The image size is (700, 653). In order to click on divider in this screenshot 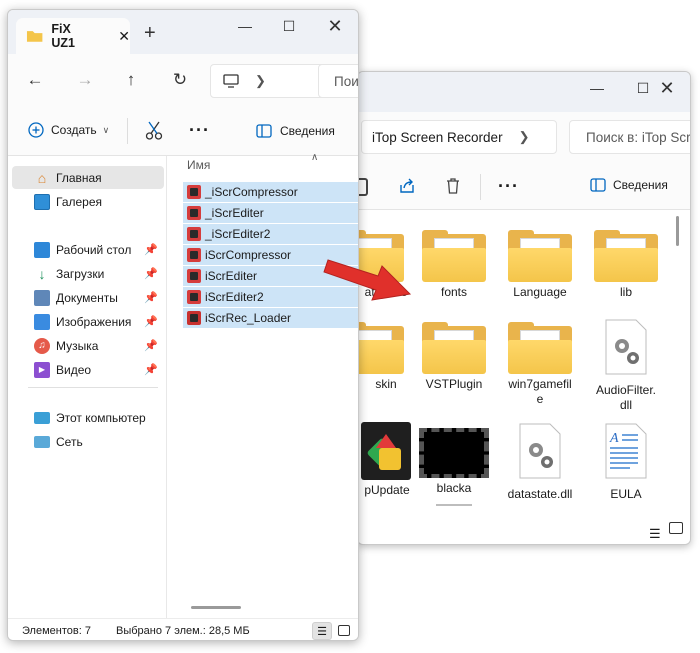, I will do `click(127, 131)`.